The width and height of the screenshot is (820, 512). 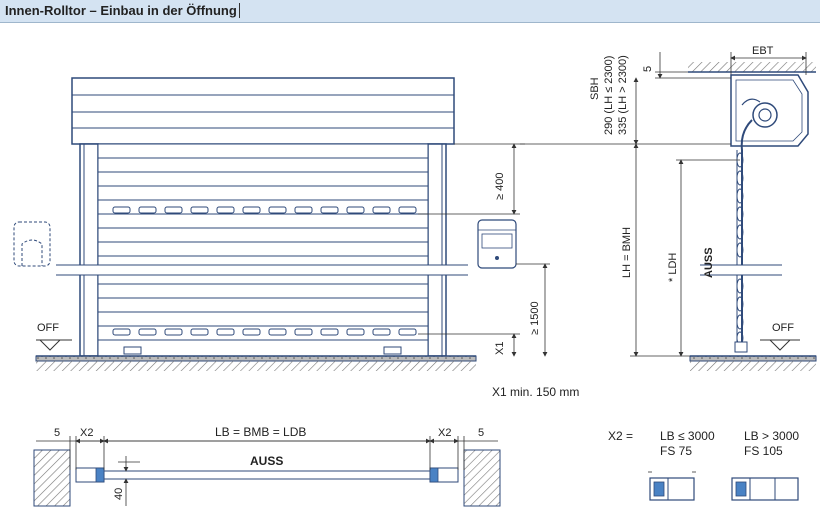 I want to click on side-guide-right, so click(x=437, y=250).